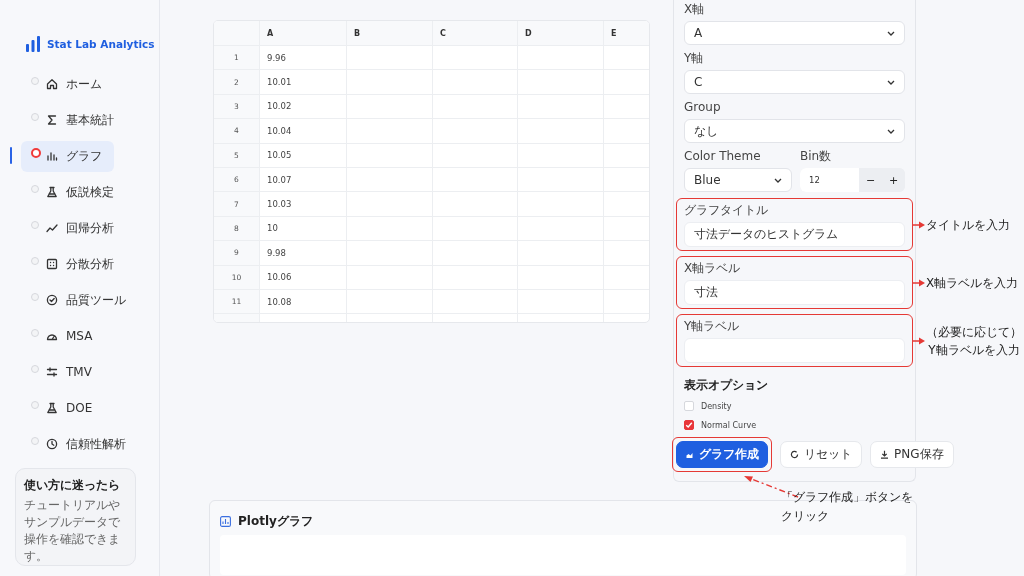 This screenshot has height=576, width=1024. What do you see at coordinates (303, 301) in the screenshot?
I see `table-cell: 10.08` at bounding box center [303, 301].